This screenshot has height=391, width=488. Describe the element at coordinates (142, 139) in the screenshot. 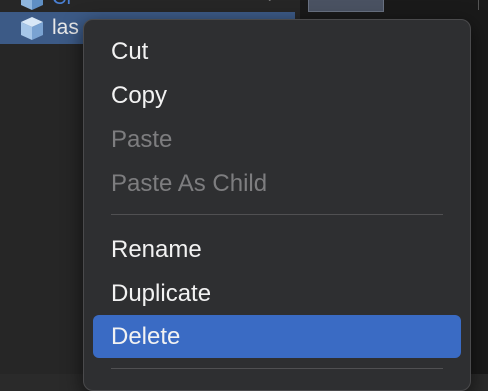

I see `menu-item-label: Paste` at that location.